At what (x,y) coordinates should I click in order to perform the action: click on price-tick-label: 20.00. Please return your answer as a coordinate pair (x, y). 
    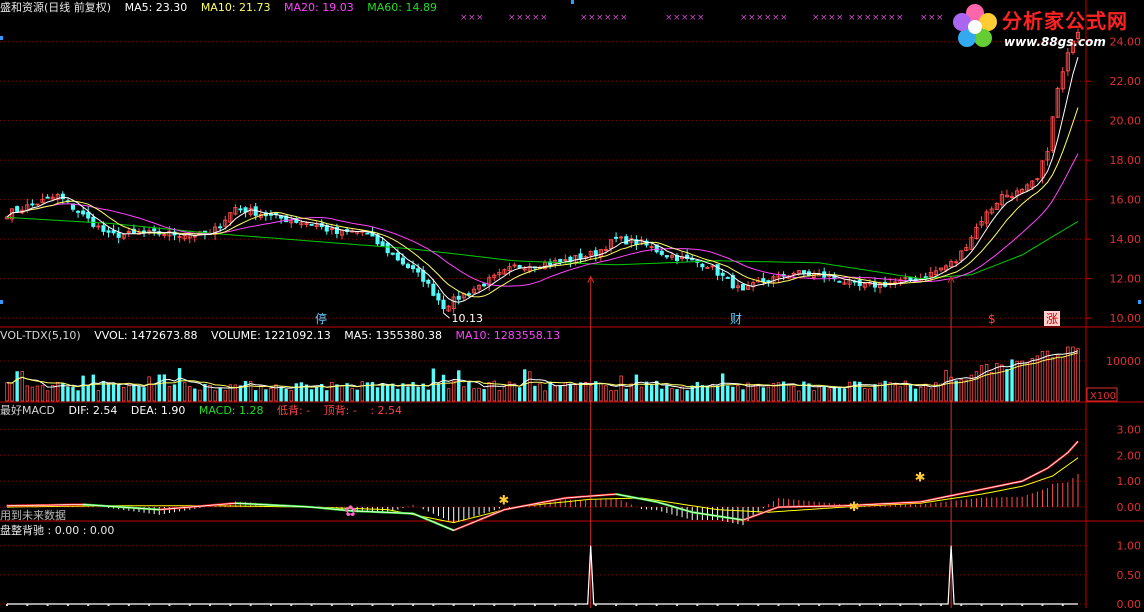
    Looking at the image, I should click on (1126, 121).